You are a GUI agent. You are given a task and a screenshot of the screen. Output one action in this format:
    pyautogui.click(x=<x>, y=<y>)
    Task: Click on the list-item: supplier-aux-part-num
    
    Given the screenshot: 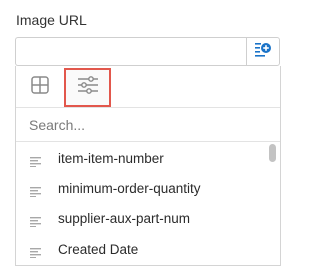 What is the action you would take?
    pyautogui.click(x=141, y=219)
    